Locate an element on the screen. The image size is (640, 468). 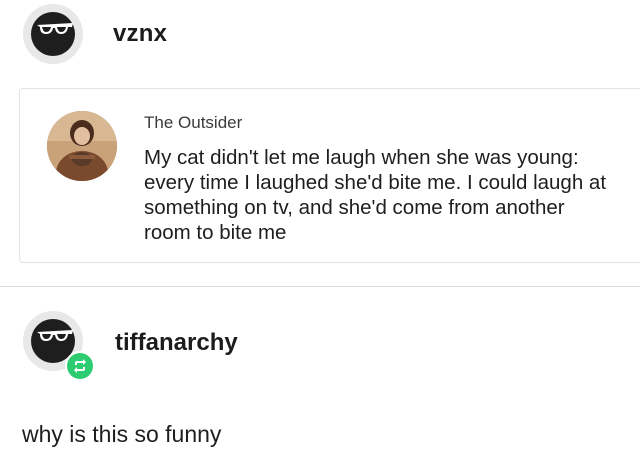
quote-author-avatar is located at coordinates (82, 146).